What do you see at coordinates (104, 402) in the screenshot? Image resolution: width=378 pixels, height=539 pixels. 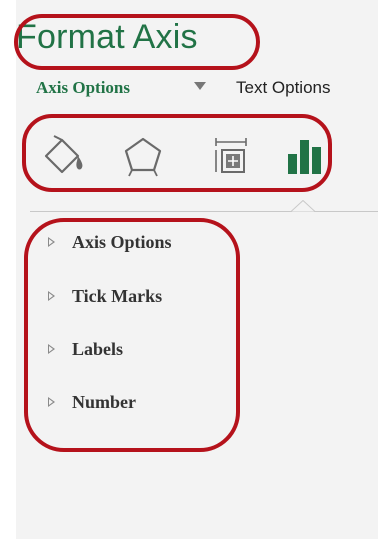 I see `section-label: Number` at bounding box center [104, 402].